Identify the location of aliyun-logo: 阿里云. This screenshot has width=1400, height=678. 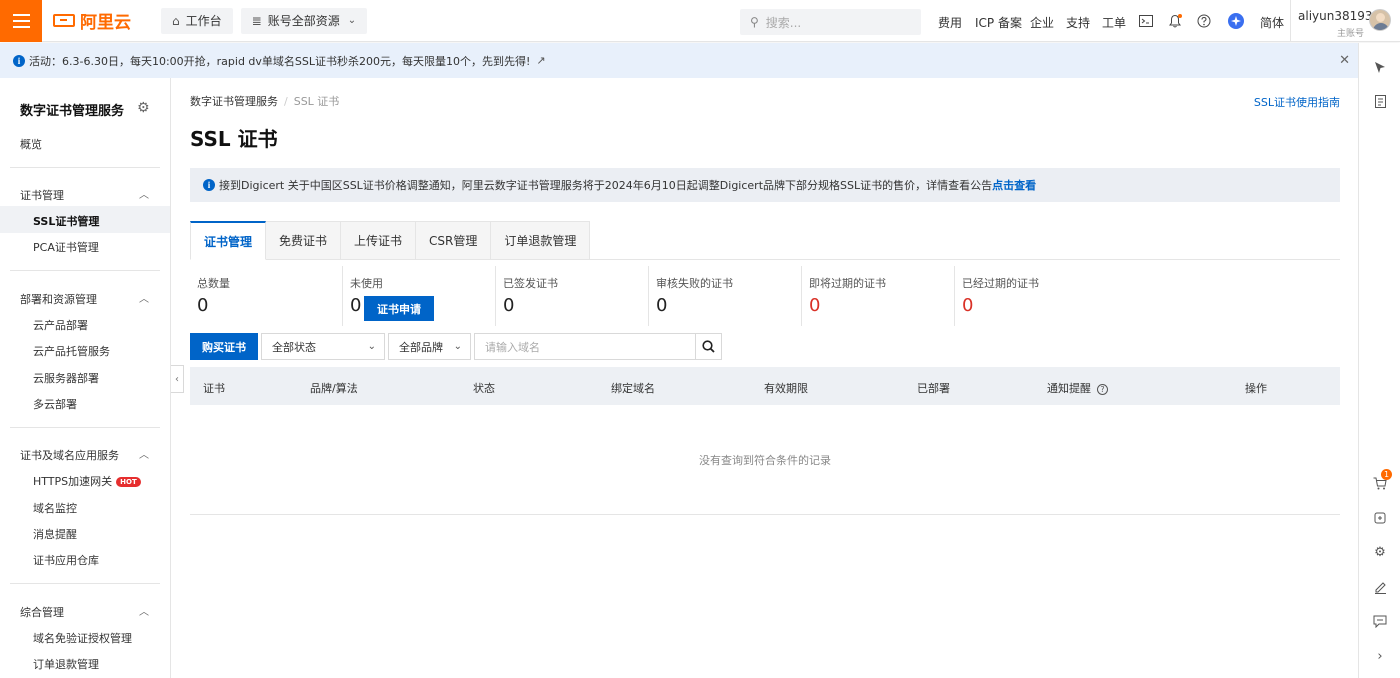
(92, 20).